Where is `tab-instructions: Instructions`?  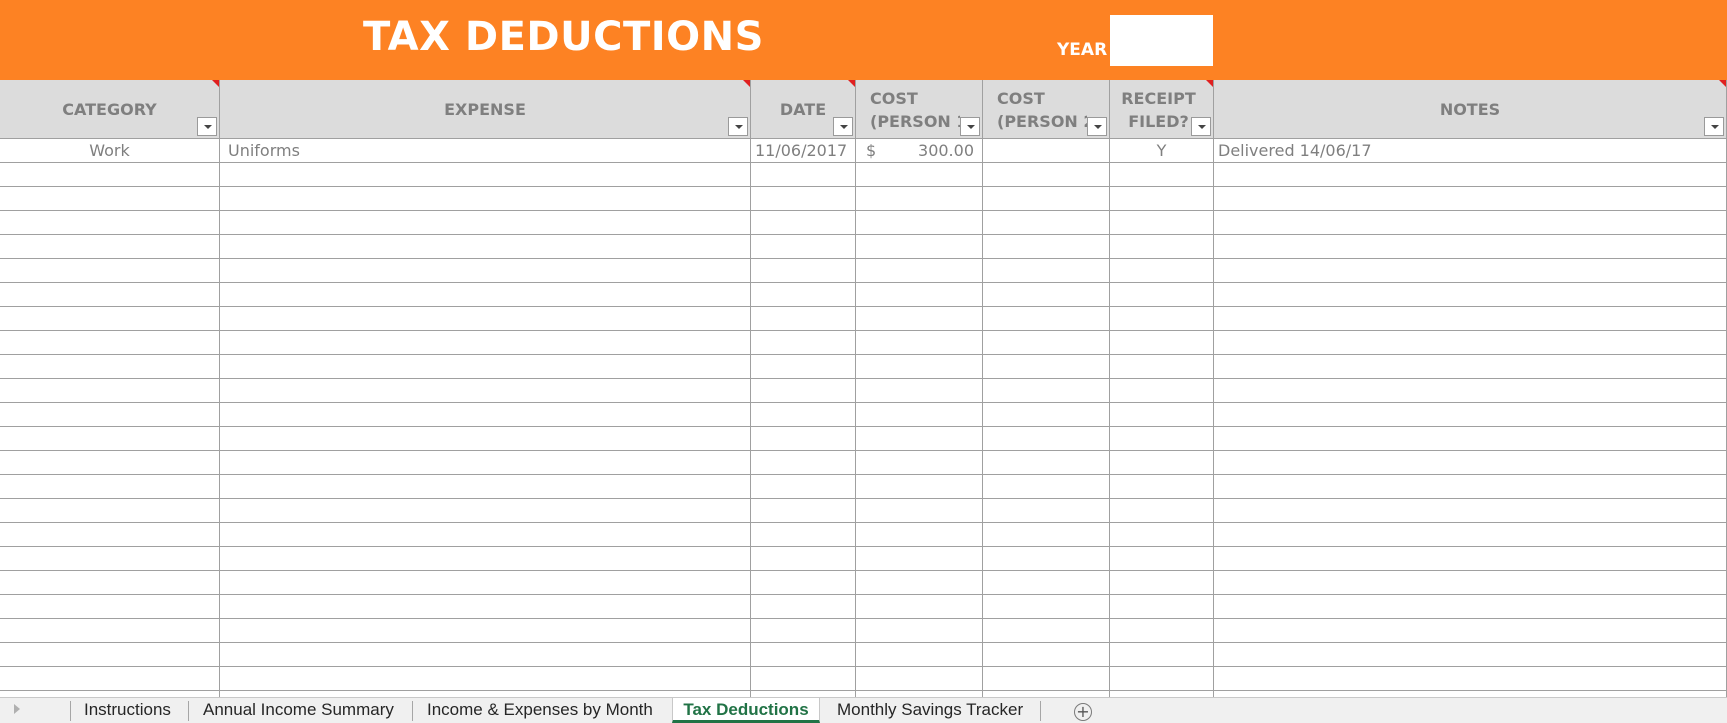
tab-instructions: Instructions is located at coordinates (127, 710).